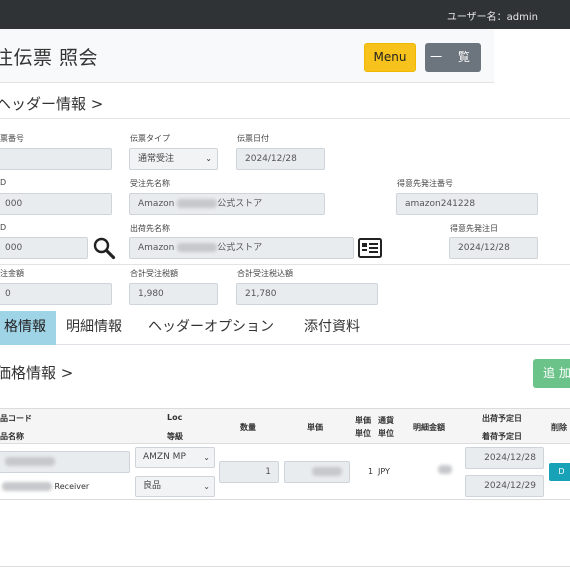 The image size is (570, 570). Describe the element at coordinates (65, 462) in the screenshot. I see `product-code-field` at that location.